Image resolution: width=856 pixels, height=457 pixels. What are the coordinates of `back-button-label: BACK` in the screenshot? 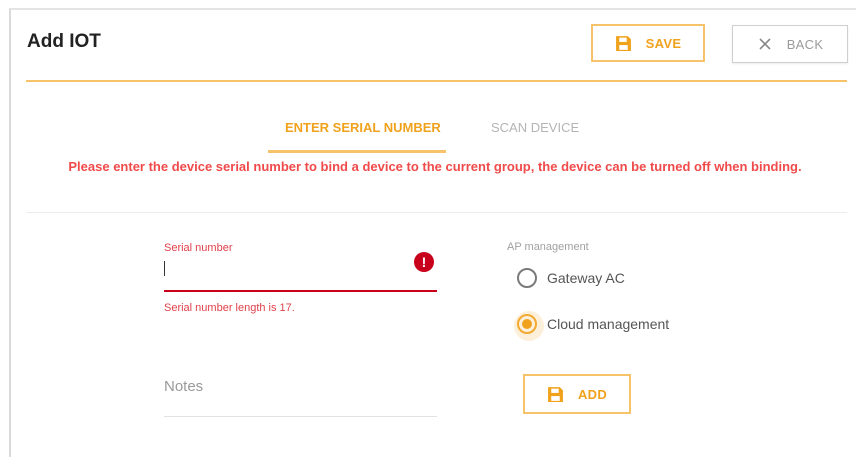 It's located at (805, 44).